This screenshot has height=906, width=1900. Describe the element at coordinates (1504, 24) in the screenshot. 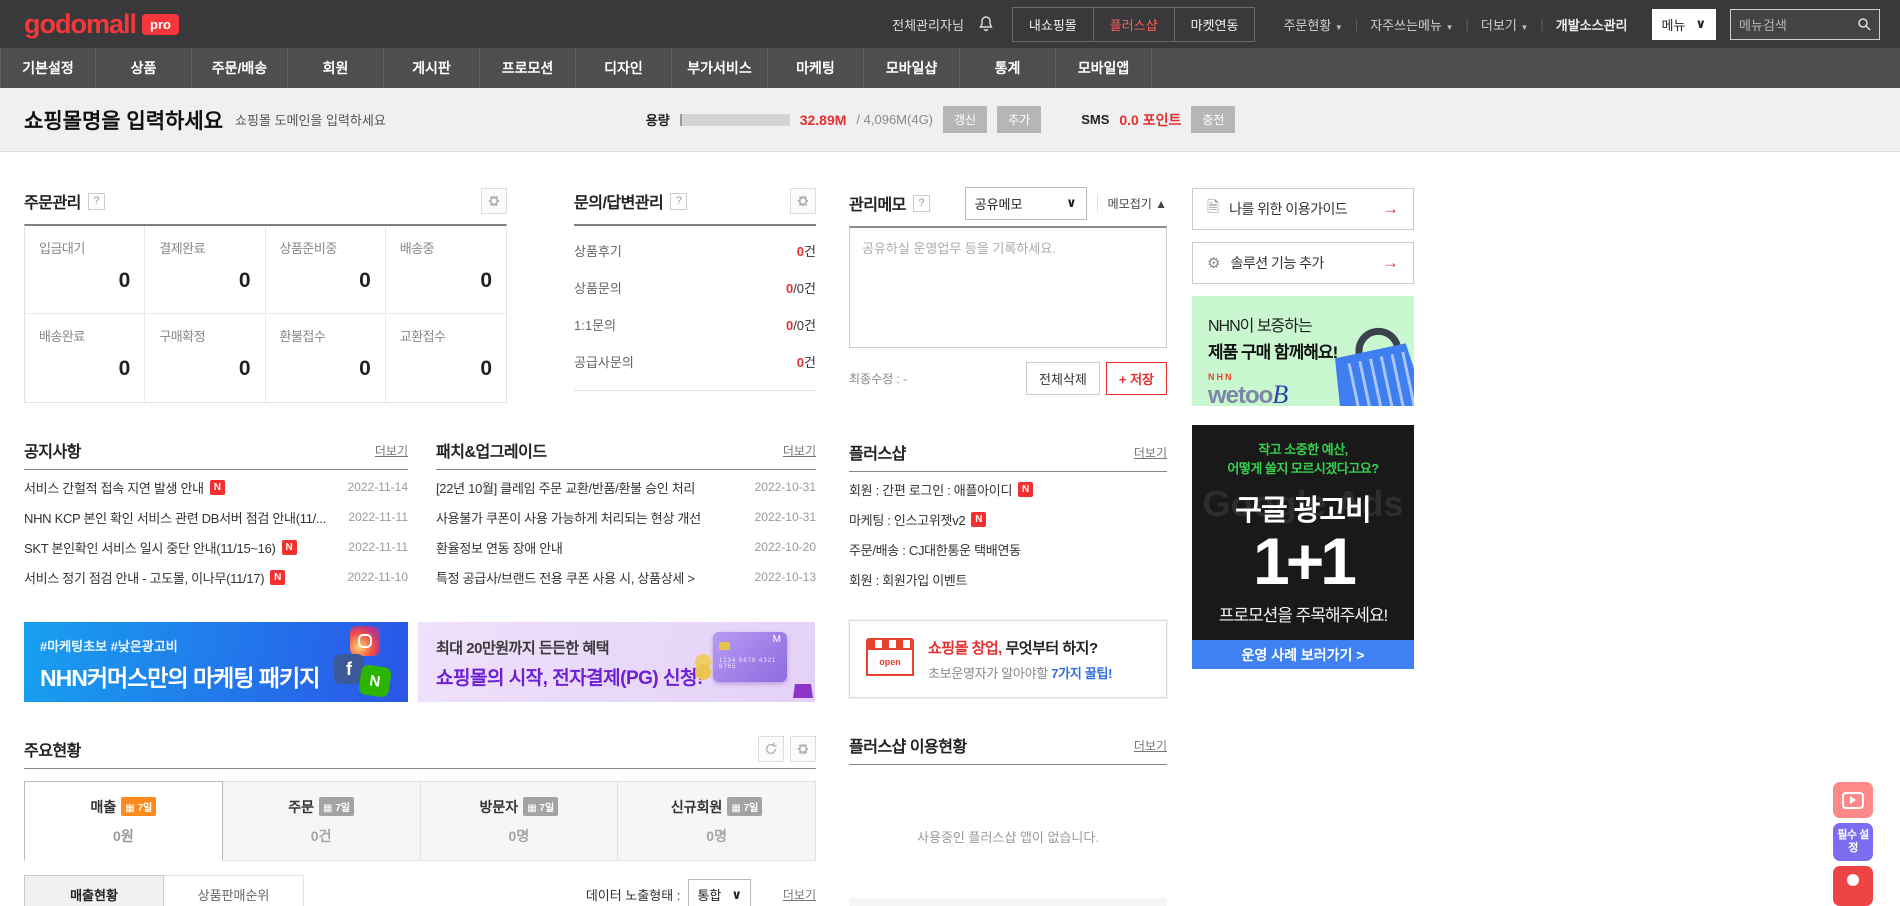

I see `dropdown-more: 더보기 ▼` at that location.